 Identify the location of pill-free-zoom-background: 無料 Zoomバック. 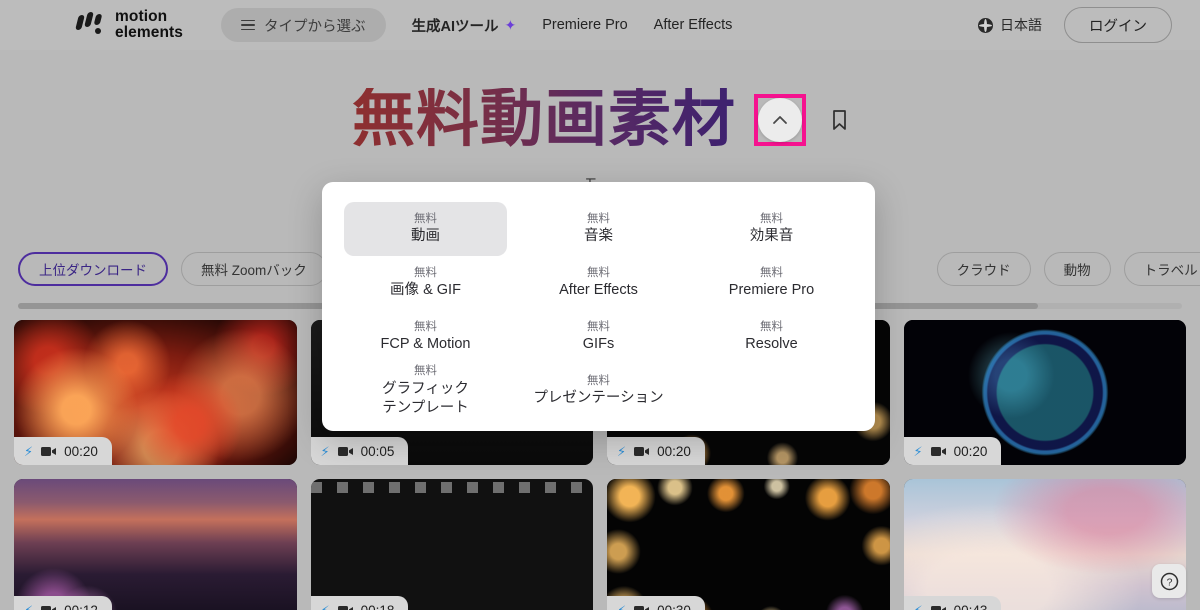
(254, 269).